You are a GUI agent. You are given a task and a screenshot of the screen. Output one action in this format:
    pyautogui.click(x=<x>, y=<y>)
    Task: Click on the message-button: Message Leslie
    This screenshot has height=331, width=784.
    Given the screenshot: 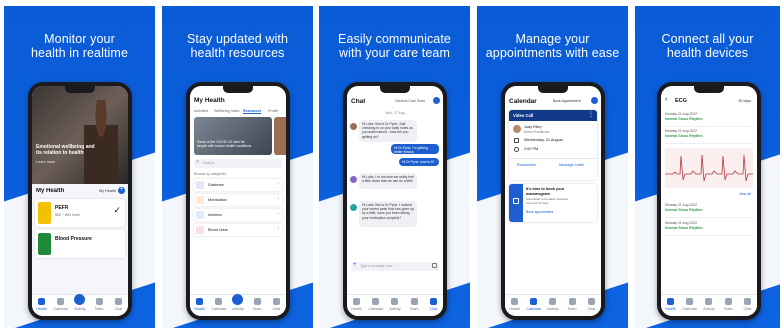 What is the action you would take?
    pyautogui.click(x=571, y=165)
    